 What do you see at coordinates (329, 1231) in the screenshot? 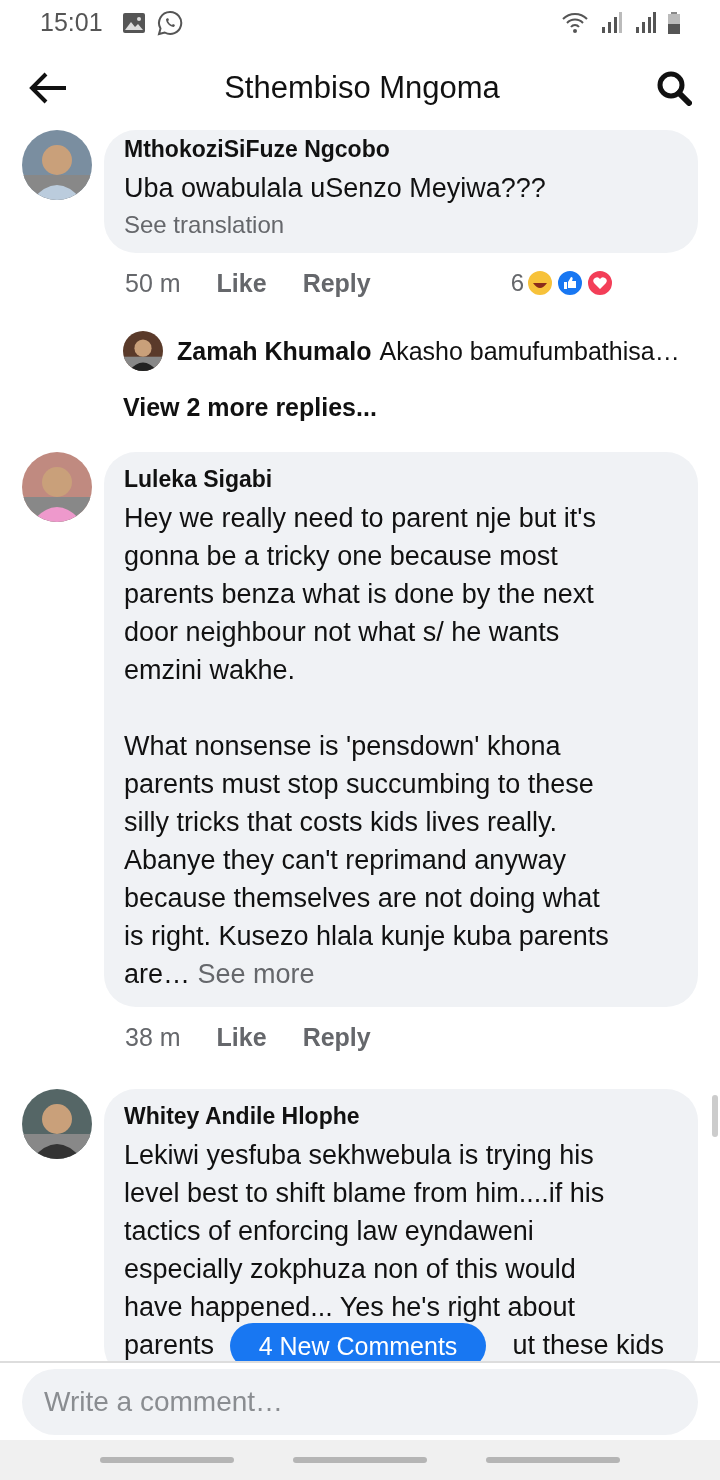
I see `comment-text: tactics of enforcing law eyndaweni` at bounding box center [329, 1231].